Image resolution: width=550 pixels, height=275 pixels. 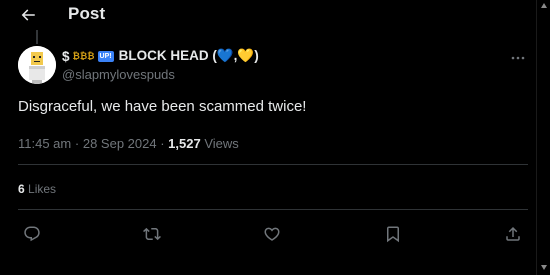 I want to click on reply-button, so click(x=32, y=234).